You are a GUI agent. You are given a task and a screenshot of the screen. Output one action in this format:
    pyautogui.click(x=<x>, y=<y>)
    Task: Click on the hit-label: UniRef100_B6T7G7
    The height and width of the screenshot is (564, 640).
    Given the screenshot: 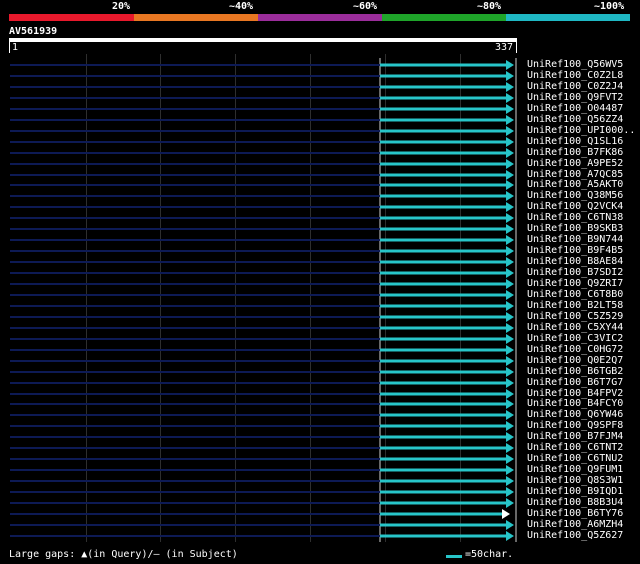 What is the action you would take?
    pyautogui.click(x=575, y=382)
    